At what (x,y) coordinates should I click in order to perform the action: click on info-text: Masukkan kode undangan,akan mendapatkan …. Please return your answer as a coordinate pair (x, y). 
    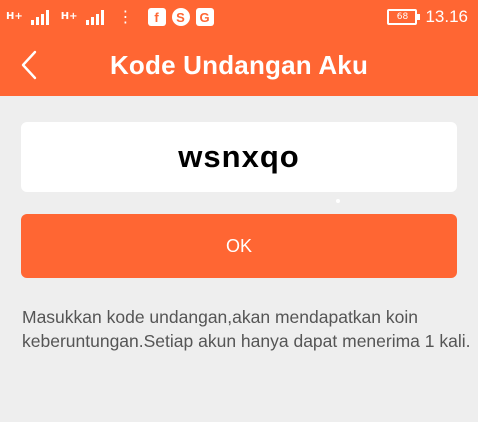
    Looking at the image, I should click on (246, 329).